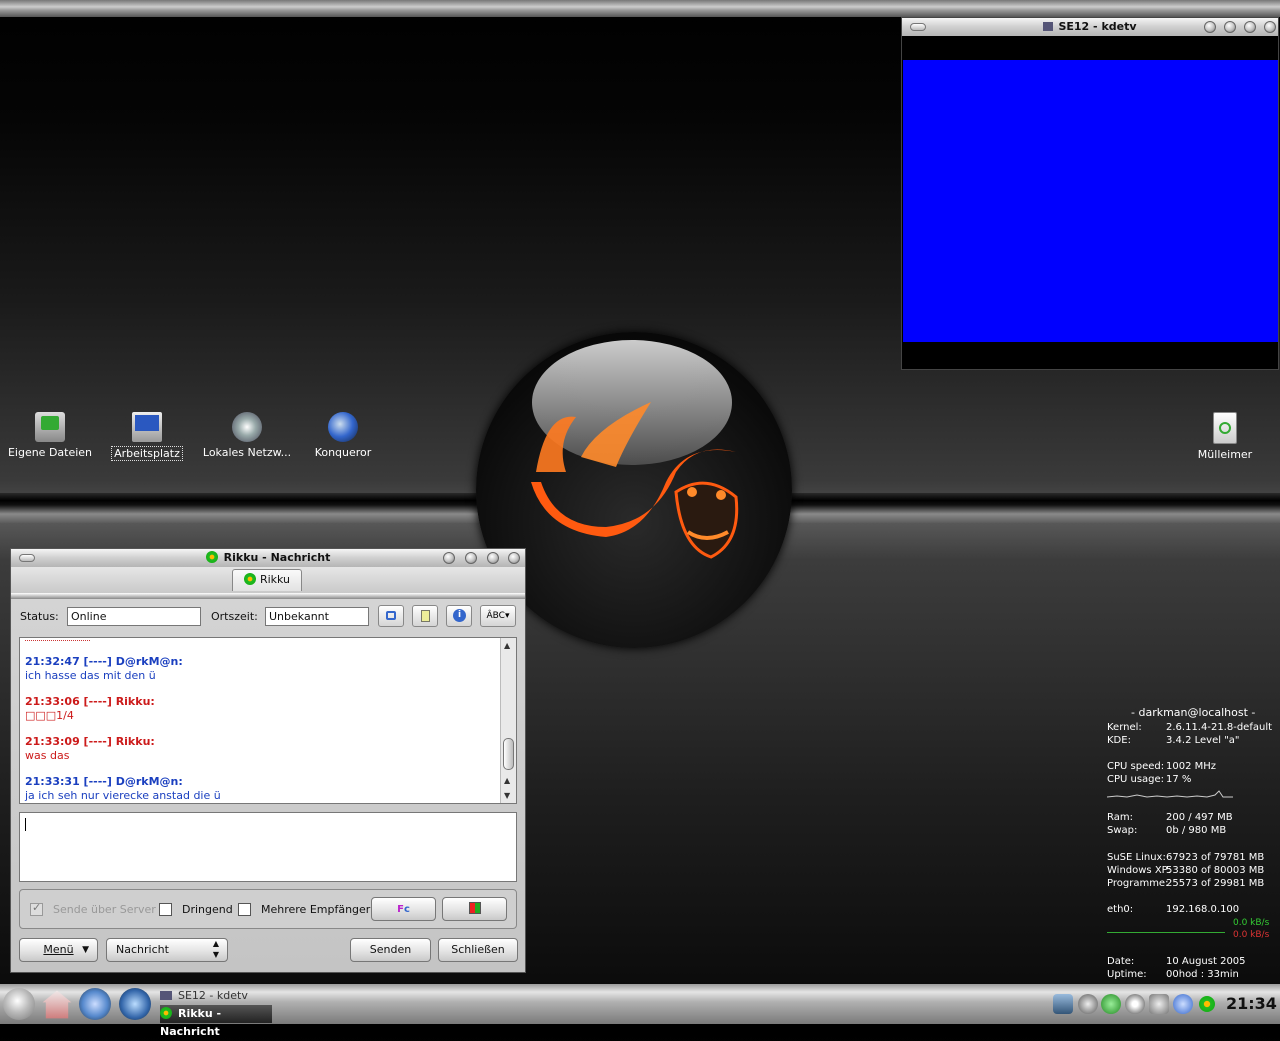 This screenshot has height=1041, width=1280. I want to click on message-type-value: Nachricht, so click(142, 949).